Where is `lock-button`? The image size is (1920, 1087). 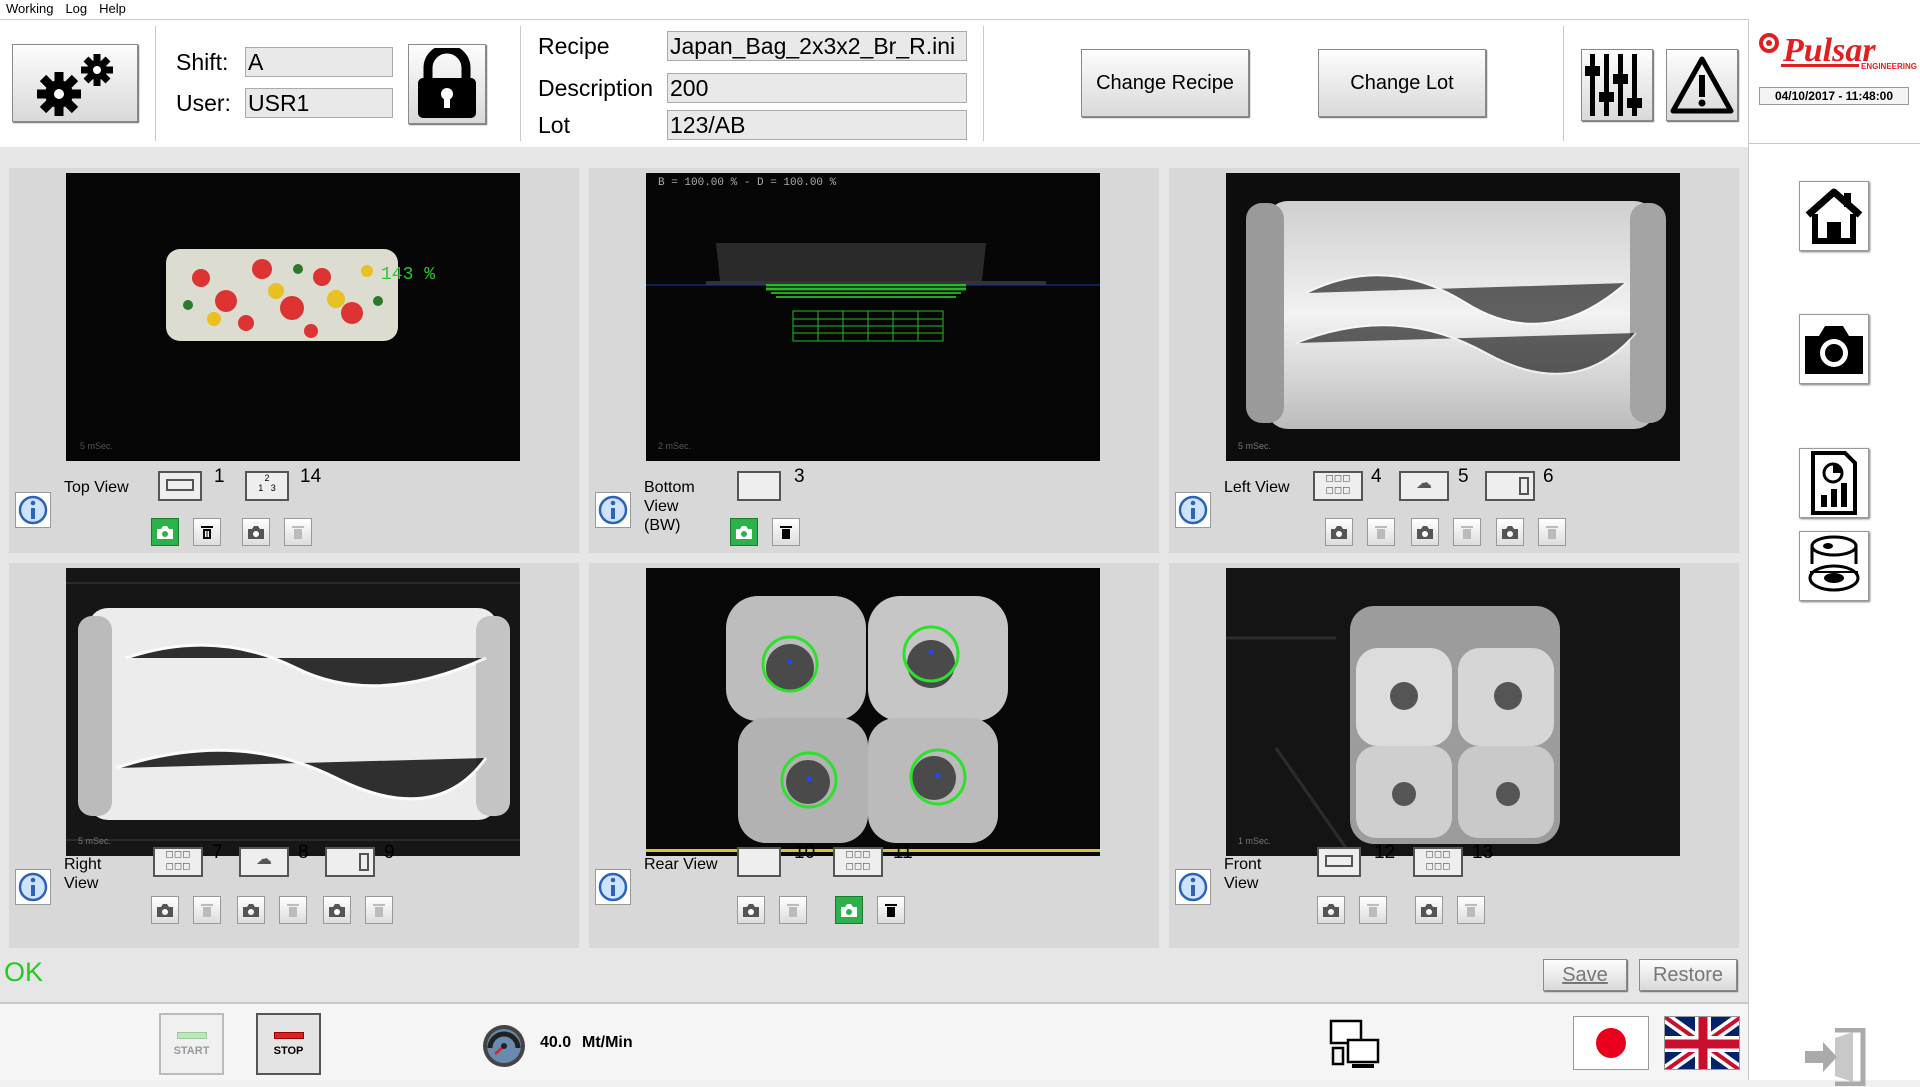 lock-button is located at coordinates (447, 84).